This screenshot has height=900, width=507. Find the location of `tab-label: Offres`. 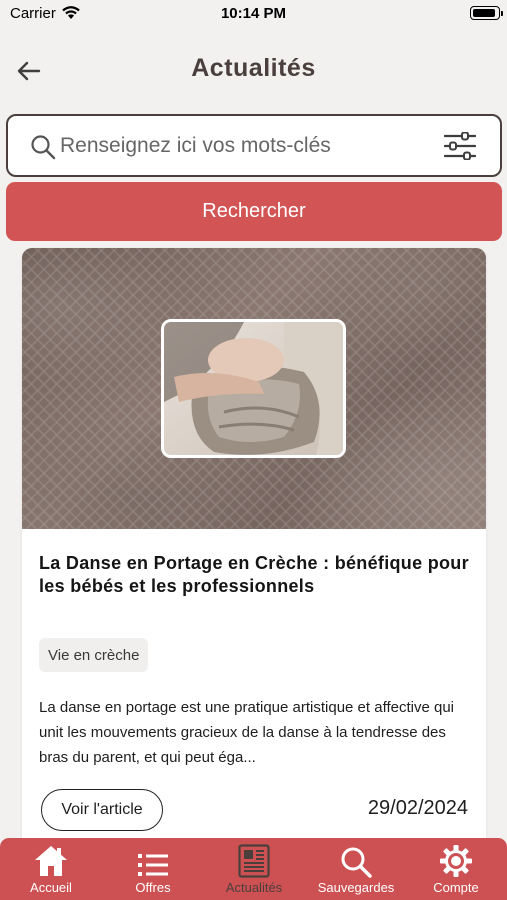

tab-label: Offres is located at coordinates (153, 887).